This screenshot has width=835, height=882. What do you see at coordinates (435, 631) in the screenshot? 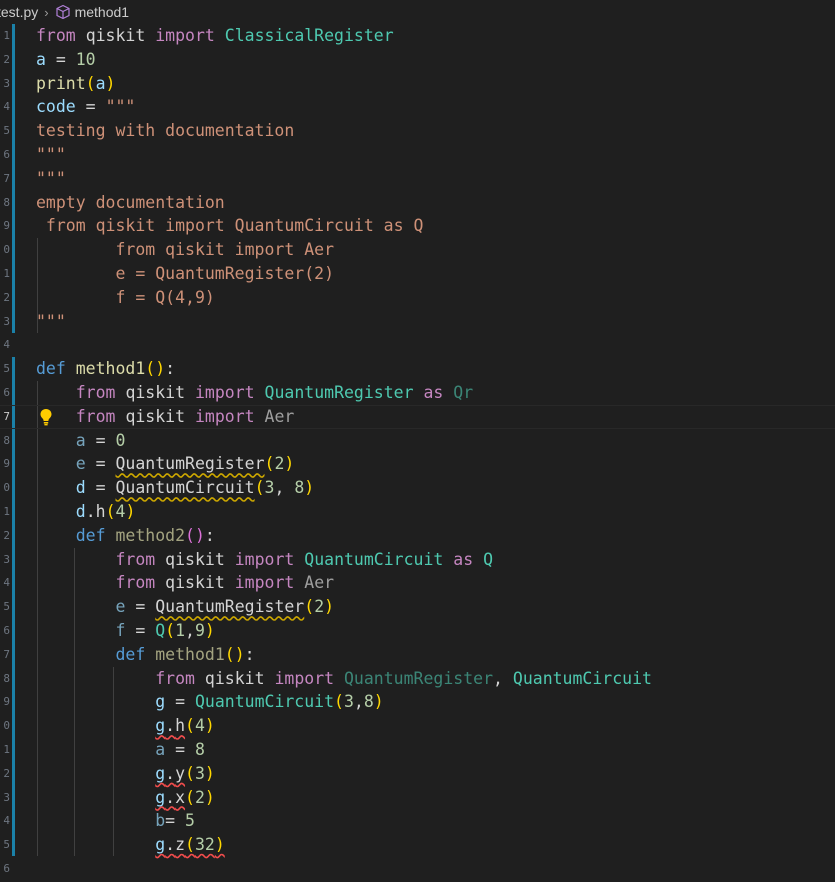
I see `code-line: f = Q(1,9)` at bounding box center [435, 631].